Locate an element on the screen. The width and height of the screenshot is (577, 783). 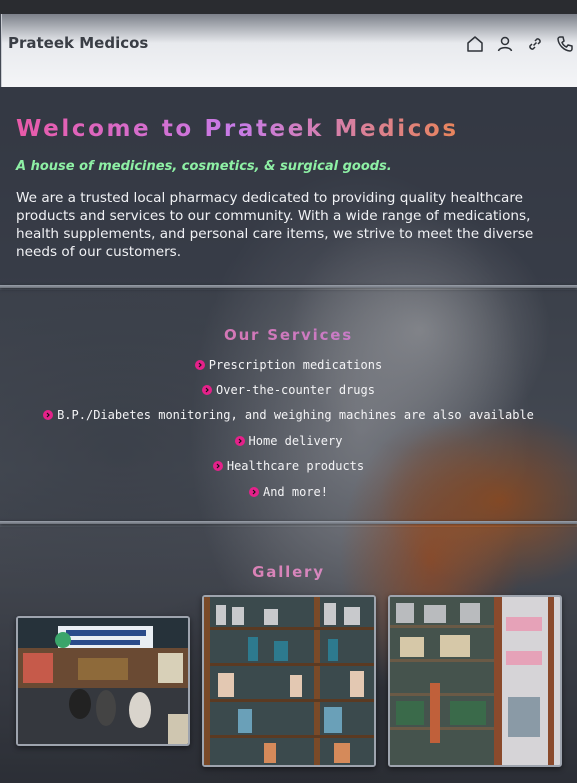
home-icon is located at coordinates (475, 44).